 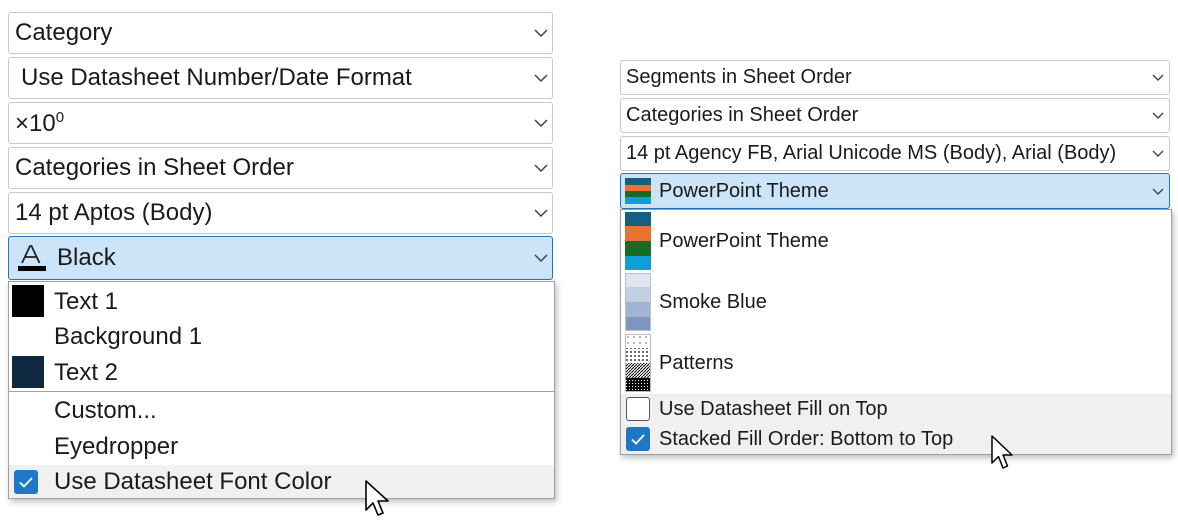 What do you see at coordinates (86, 301) in the screenshot?
I see `menu-item-label: Text 1` at bounding box center [86, 301].